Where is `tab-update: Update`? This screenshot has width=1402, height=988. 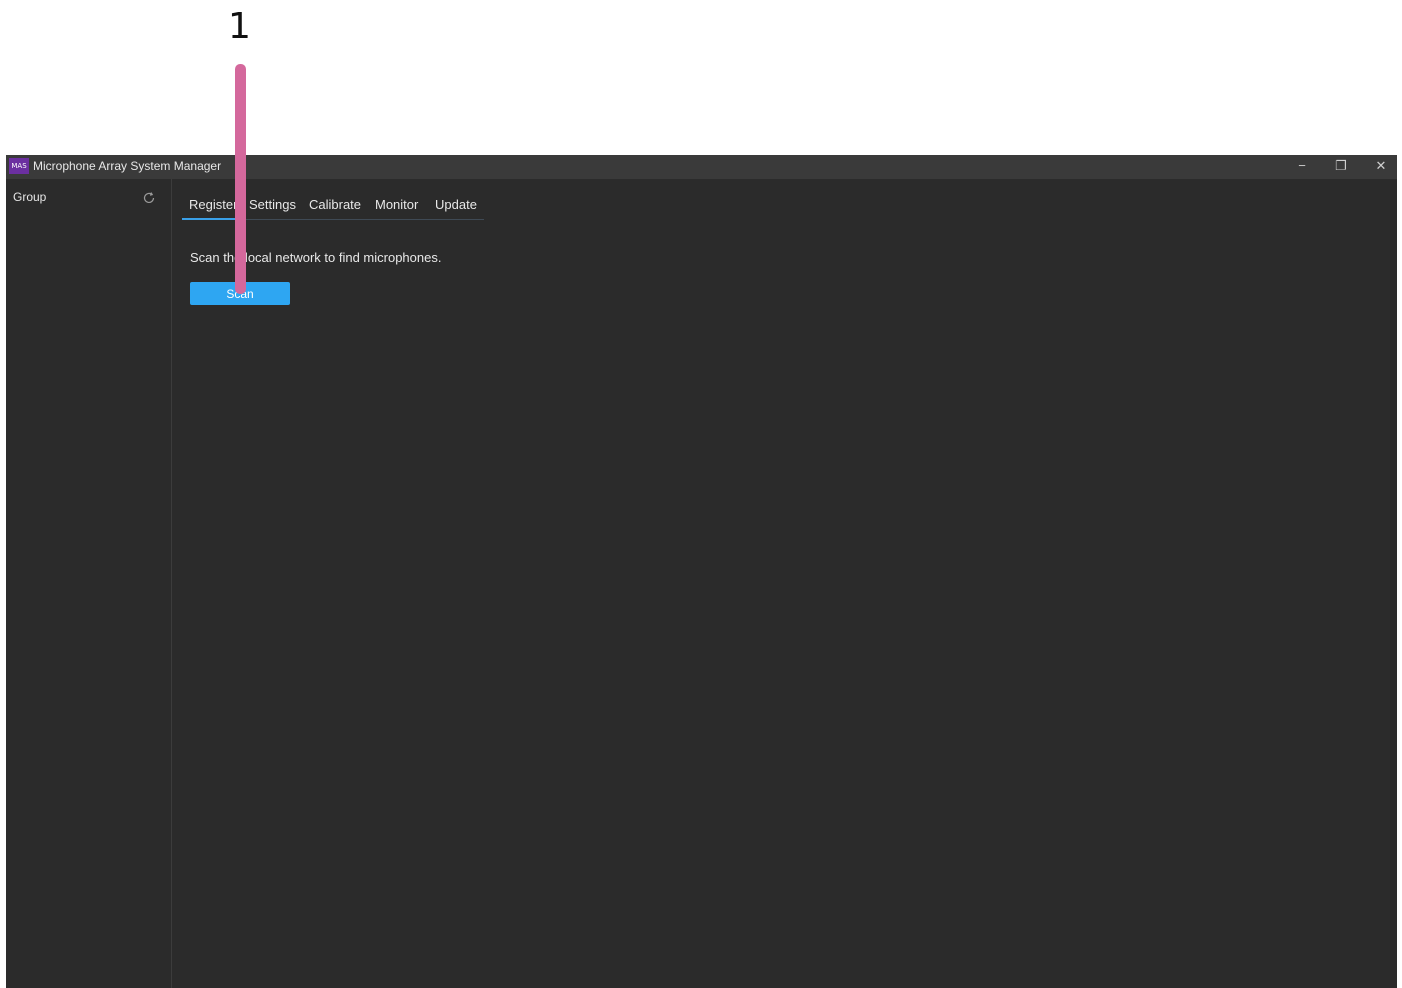 tab-update: Update is located at coordinates (456, 204).